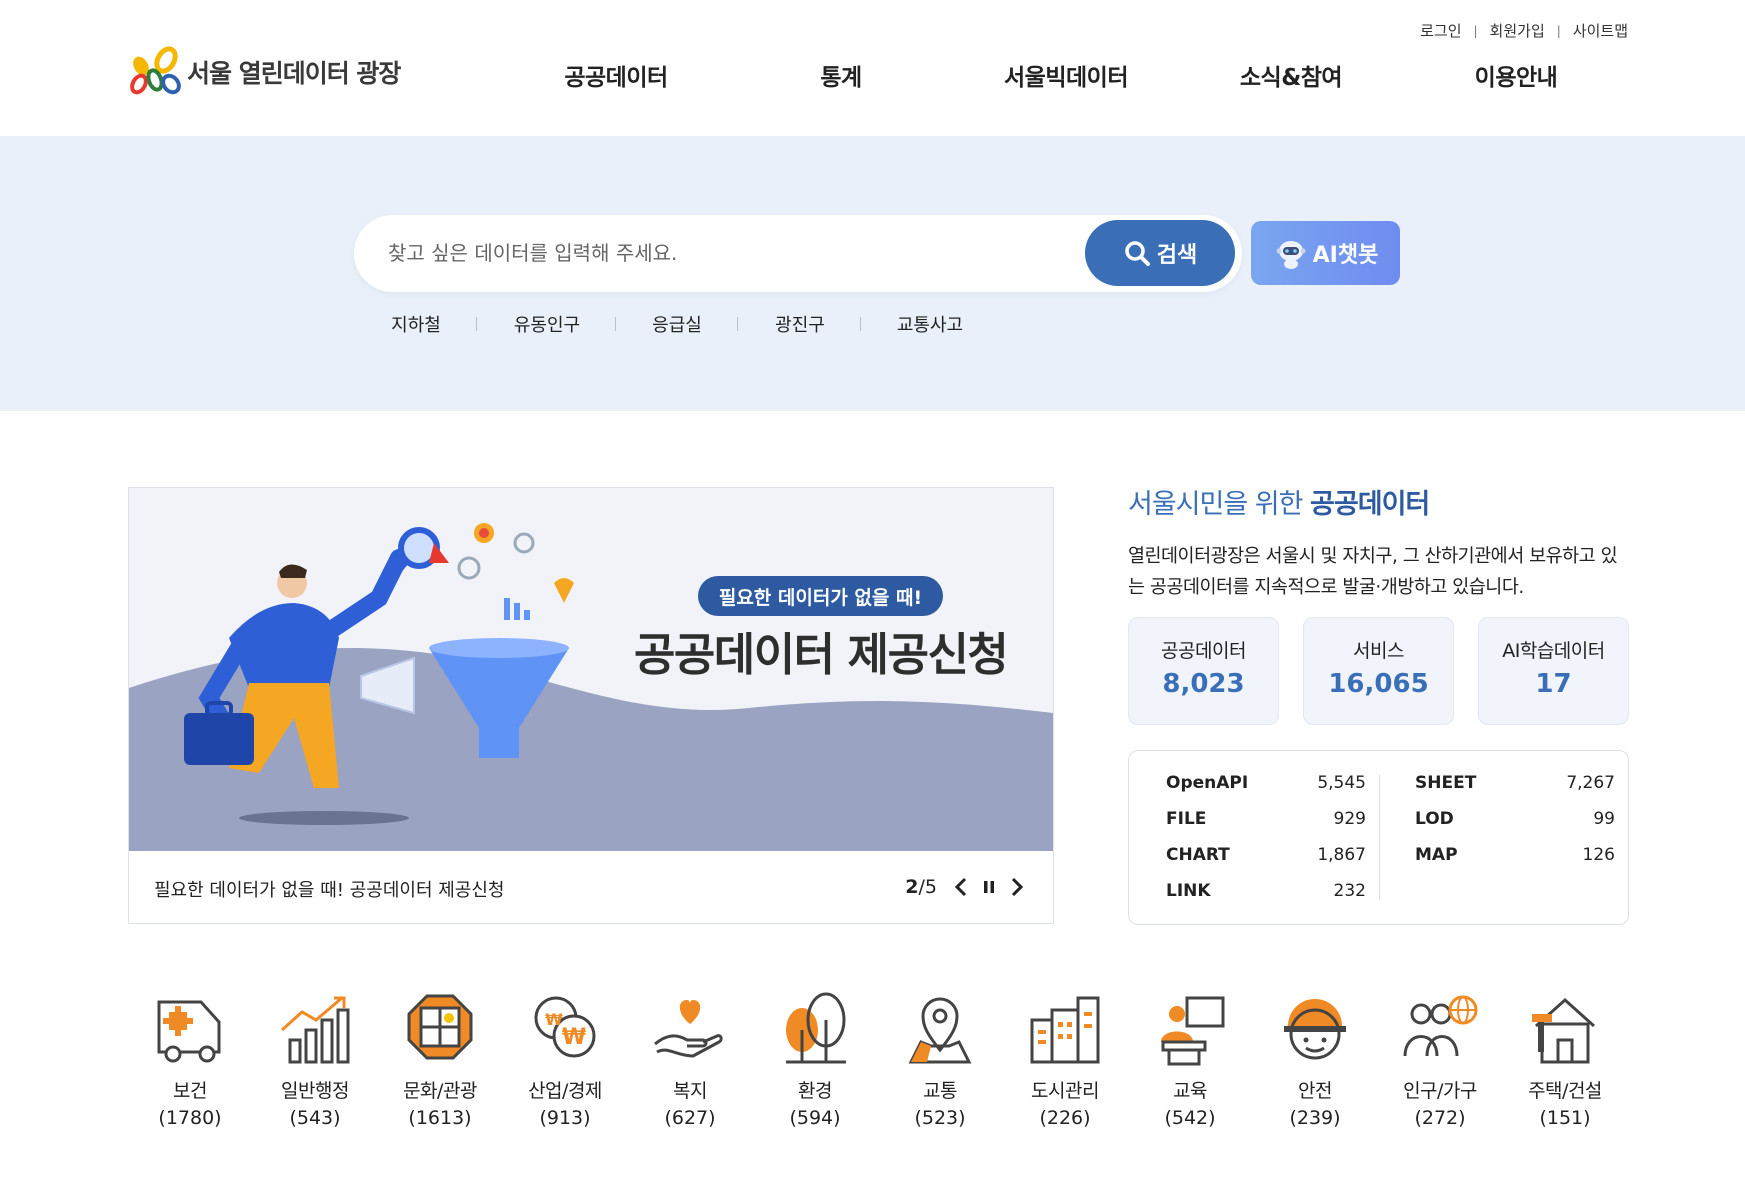 This screenshot has width=1745, height=1191. Describe the element at coordinates (1291, 75) in the screenshot. I see `nav-news-participation: 소식&참여` at that location.